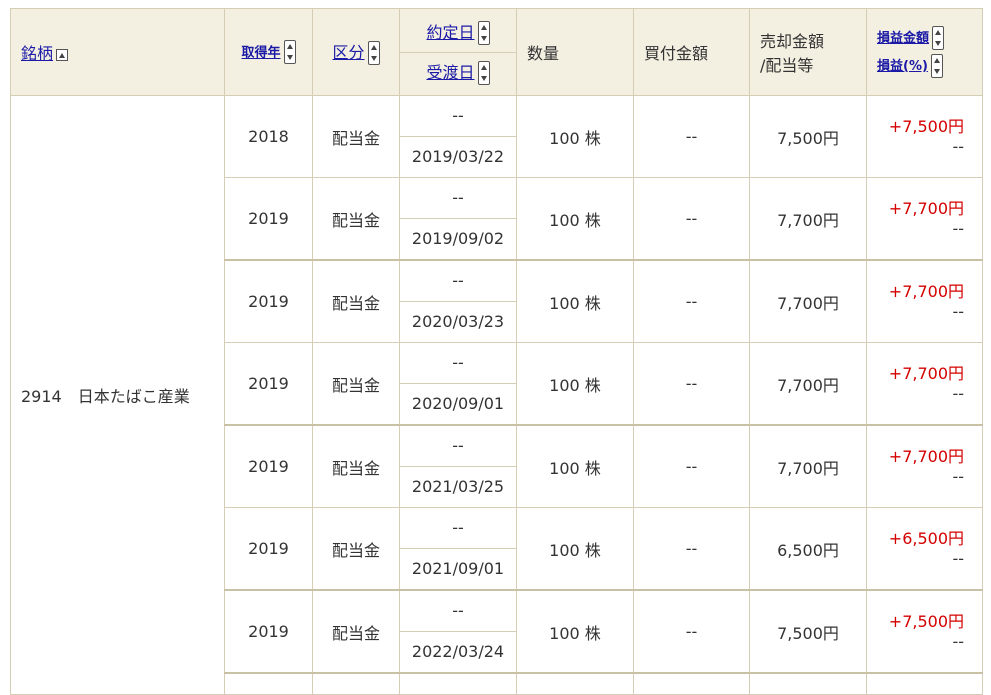 The height and width of the screenshot is (695, 991). I want to click on delivery-date: 2019/03/22, so click(458, 156).